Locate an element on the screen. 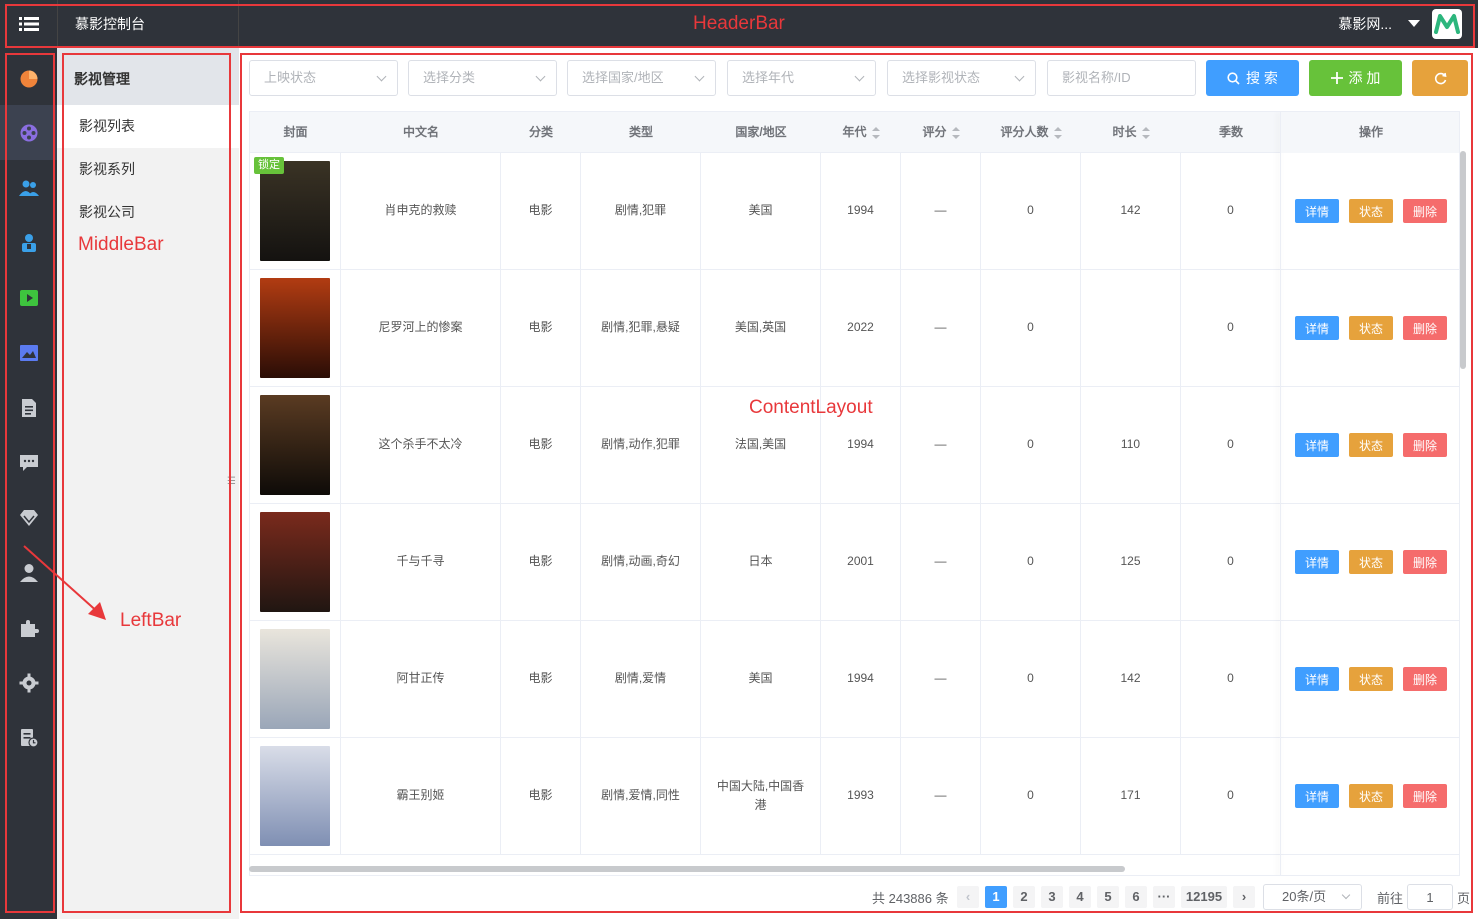 This screenshot has width=1478, height=919. nav-video is located at coordinates (28, 297).